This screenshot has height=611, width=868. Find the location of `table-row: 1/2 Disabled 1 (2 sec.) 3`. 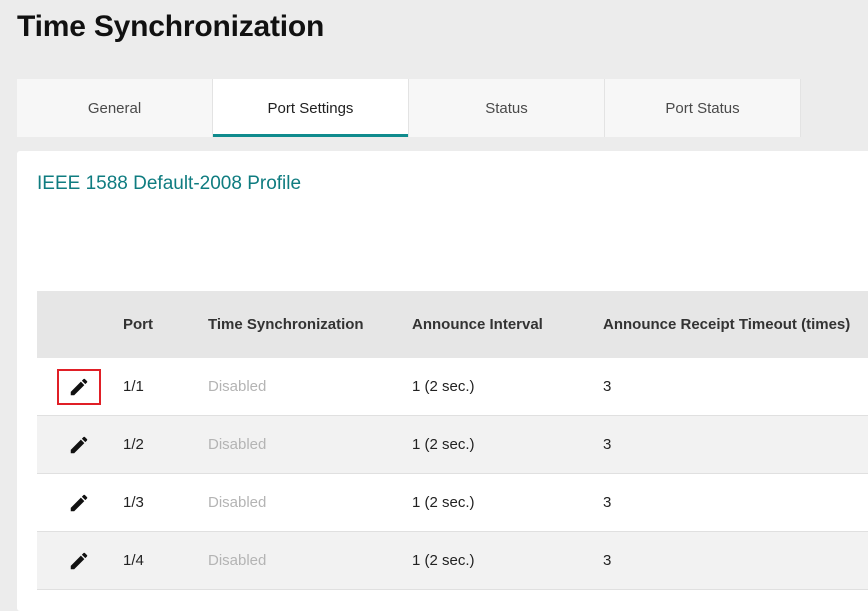

table-row: 1/2 Disabled 1 (2 sec.) 3 is located at coordinates (452, 445).